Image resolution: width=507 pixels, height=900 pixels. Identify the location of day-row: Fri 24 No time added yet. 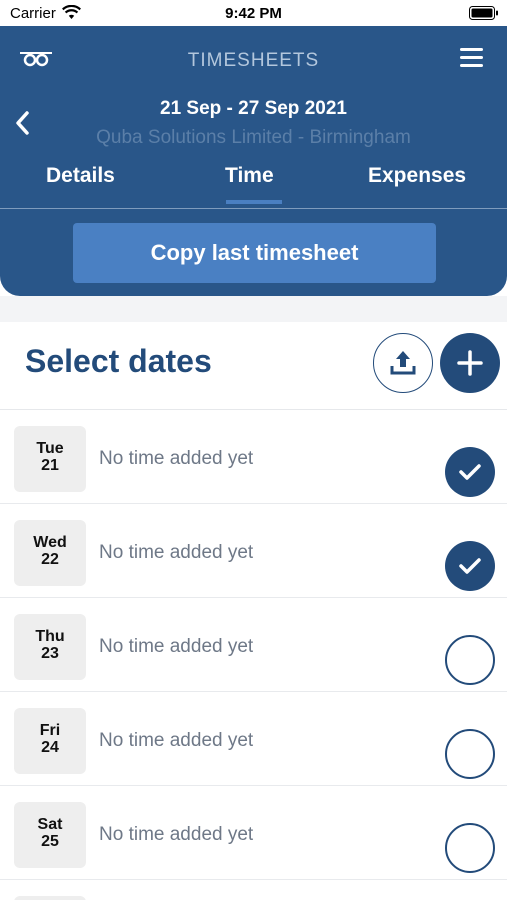
(253, 739).